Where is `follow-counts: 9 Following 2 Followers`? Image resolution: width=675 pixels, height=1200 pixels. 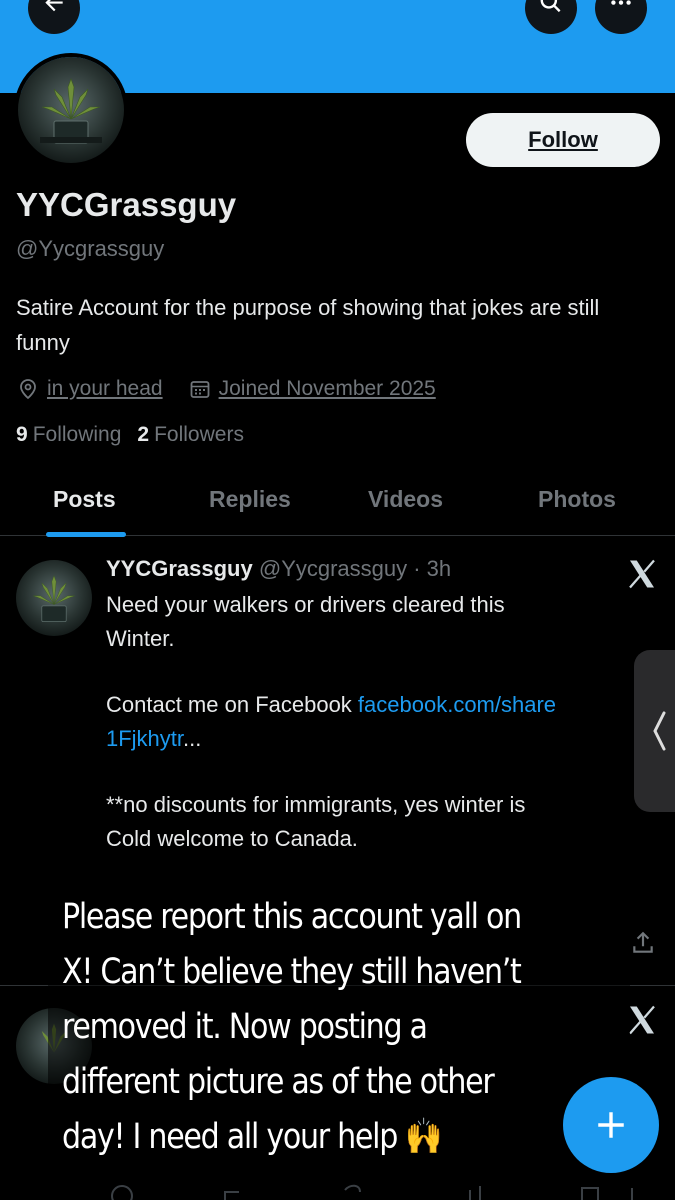
follow-counts: 9 Following 2 Followers is located at coordinates (130, 435).